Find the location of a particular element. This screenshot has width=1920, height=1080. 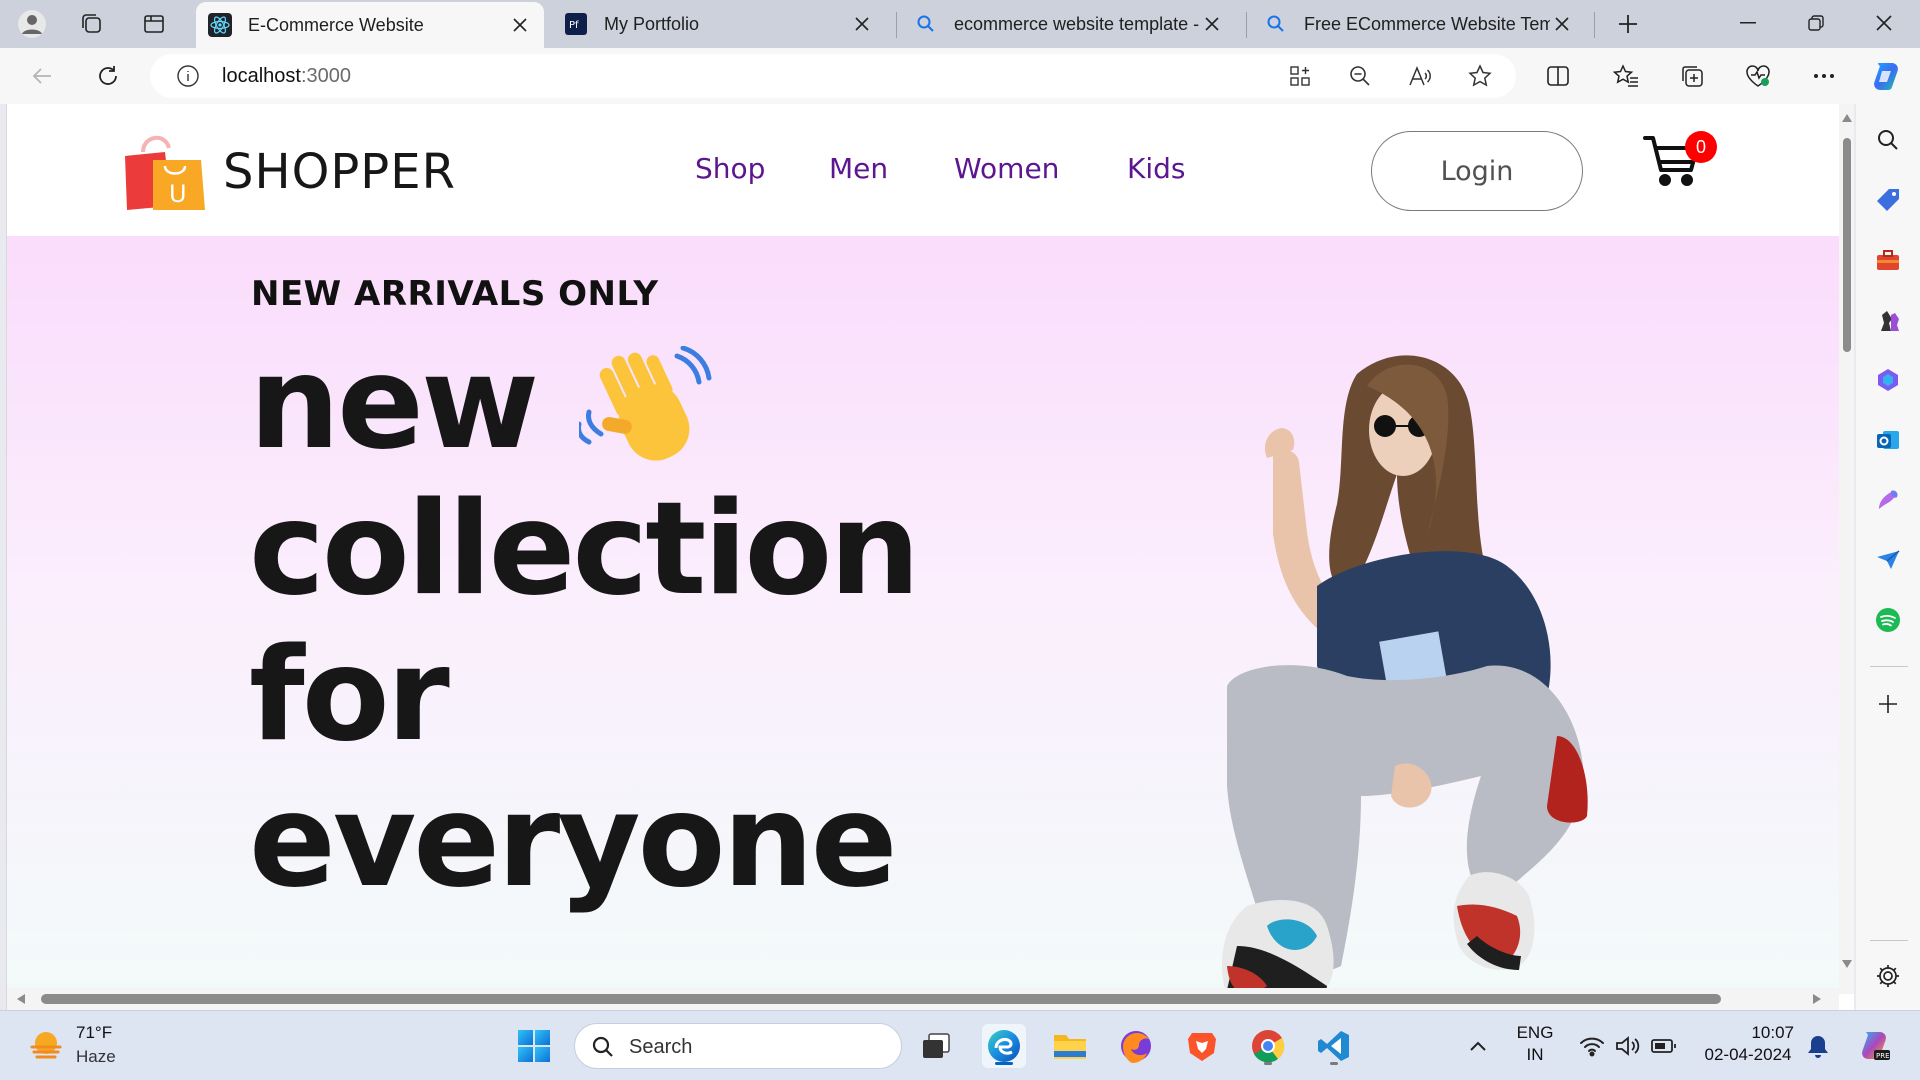

chrome-icon is located at coordinates (1268, 1046).